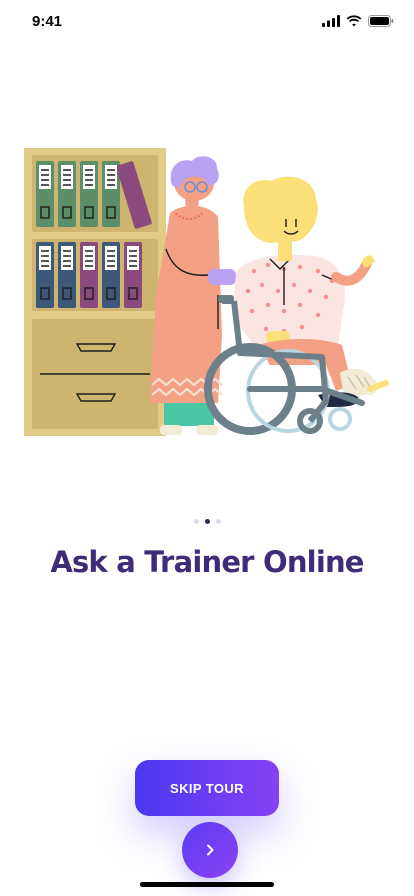 The image size is (414, 896). Describe the element at coordinates (207, 562) in the screenshot. I see `onboarding-title: Ask a Trainer Online` at that location.